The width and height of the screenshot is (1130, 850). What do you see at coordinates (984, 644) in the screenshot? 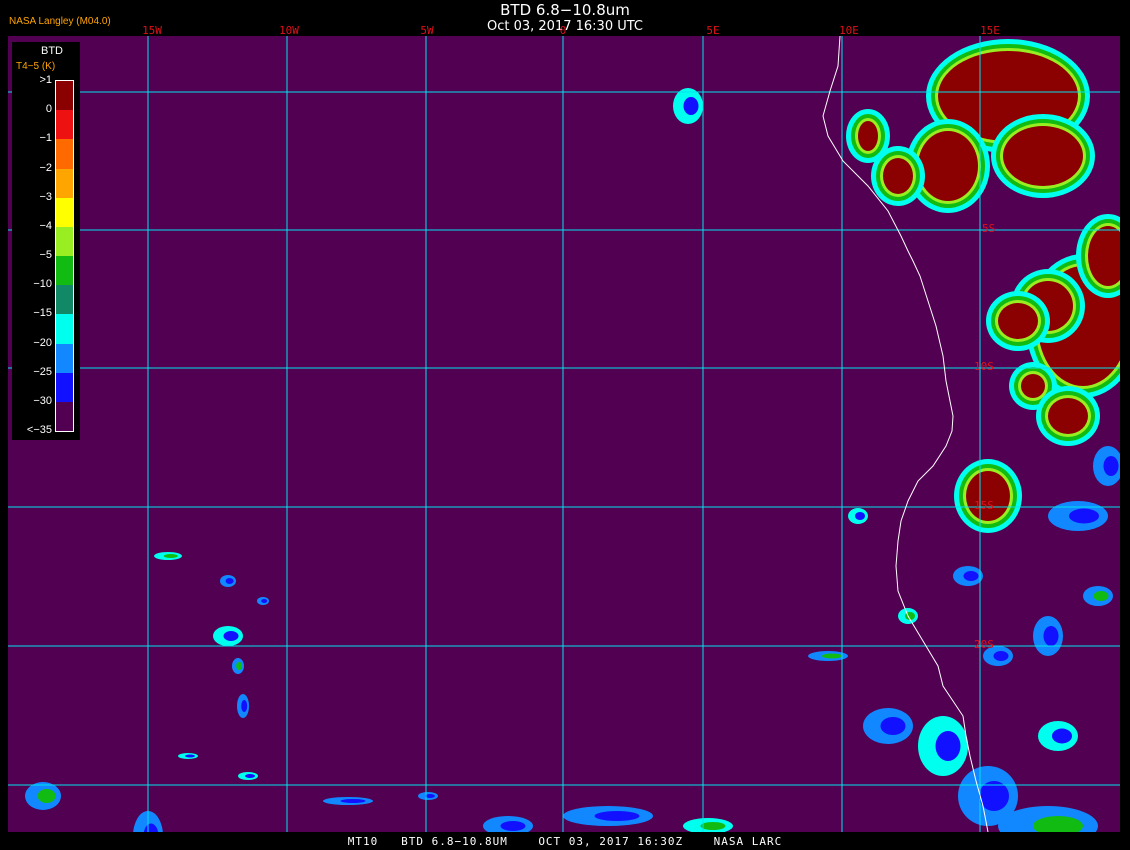
I see `latitude-label: 20S` at bounding box center [984, 644].